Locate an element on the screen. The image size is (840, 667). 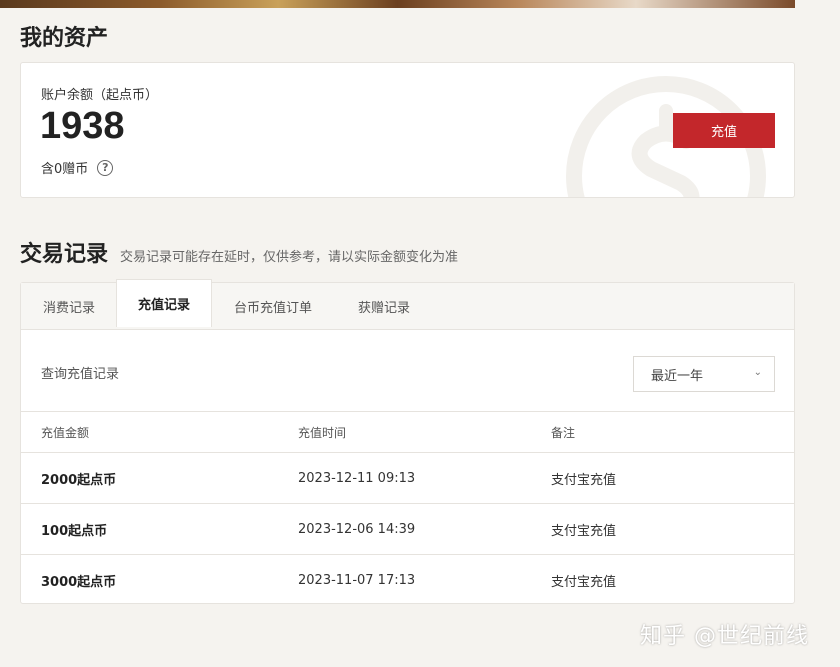
column-amount: 充值金额 is located at coordinates (65, 432).